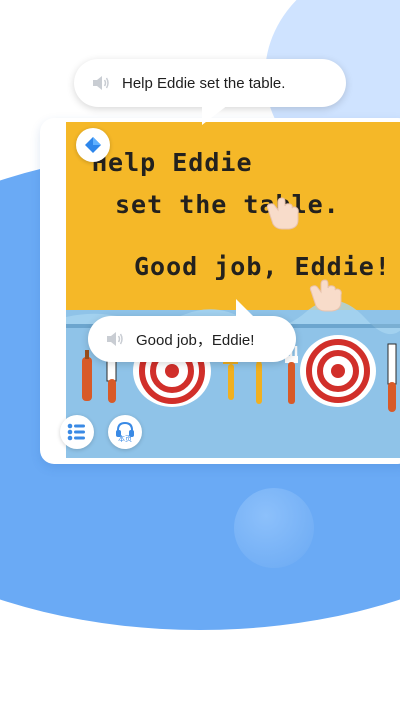 This screenshot has height=712, width=400. What do you see at coordinates (274, 528) in the screenshot?
I see `background-ball` at bounding box center [274, 528].